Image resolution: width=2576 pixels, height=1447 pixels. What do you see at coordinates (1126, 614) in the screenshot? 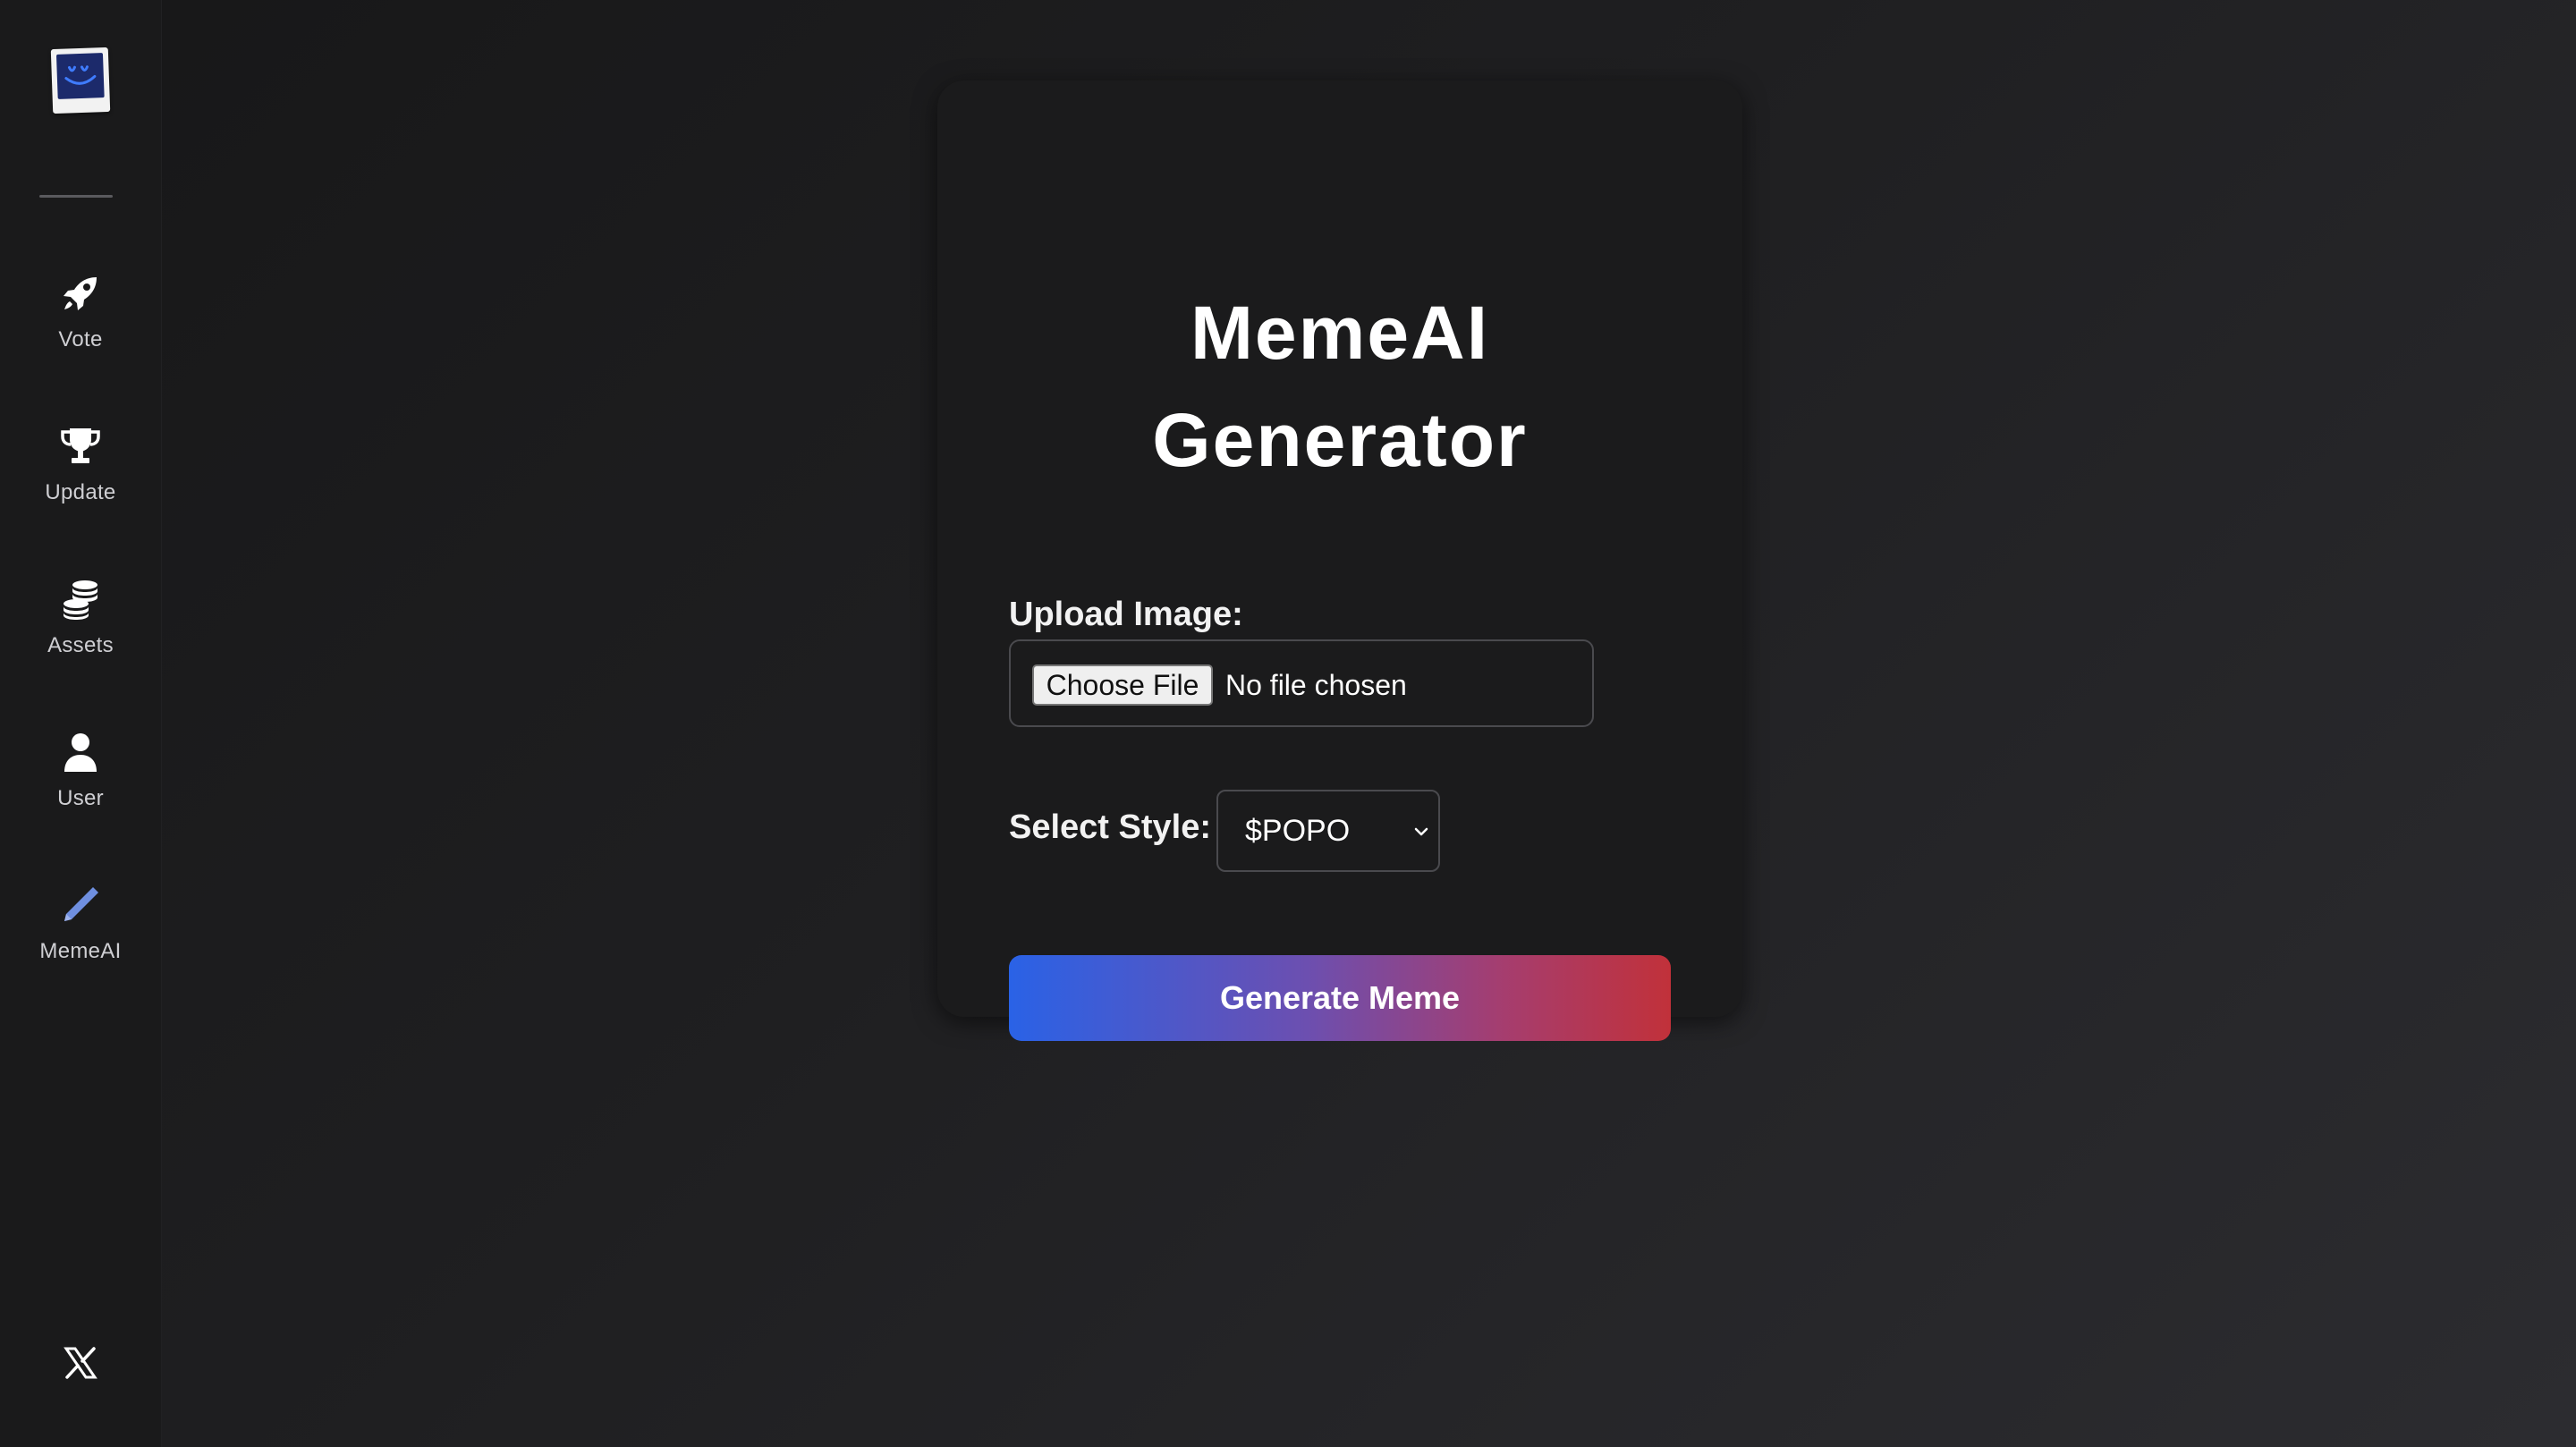
I see `upload-image-label: Upload Image:` at bounding box center [1126, 614].